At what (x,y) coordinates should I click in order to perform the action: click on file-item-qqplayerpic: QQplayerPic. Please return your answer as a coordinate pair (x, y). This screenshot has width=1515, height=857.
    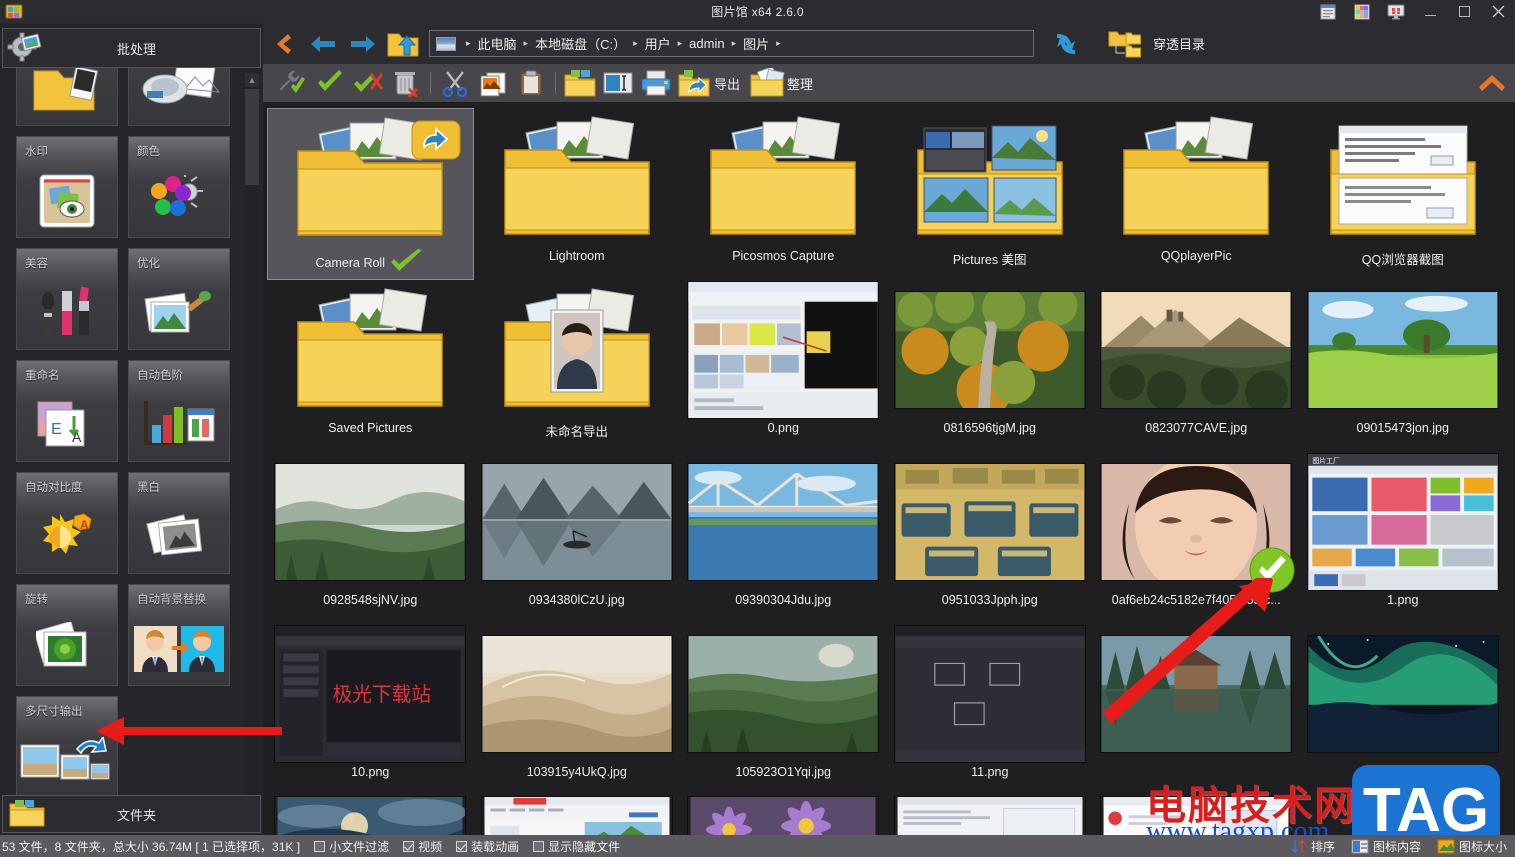
    Looking at the image, I should click on (1196, 194).